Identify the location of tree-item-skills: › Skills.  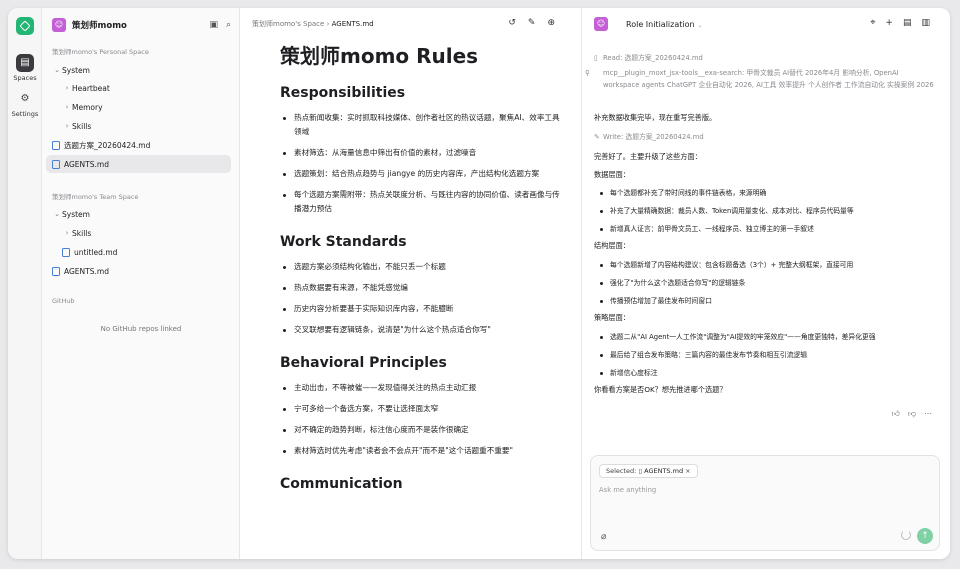
(138, 126).